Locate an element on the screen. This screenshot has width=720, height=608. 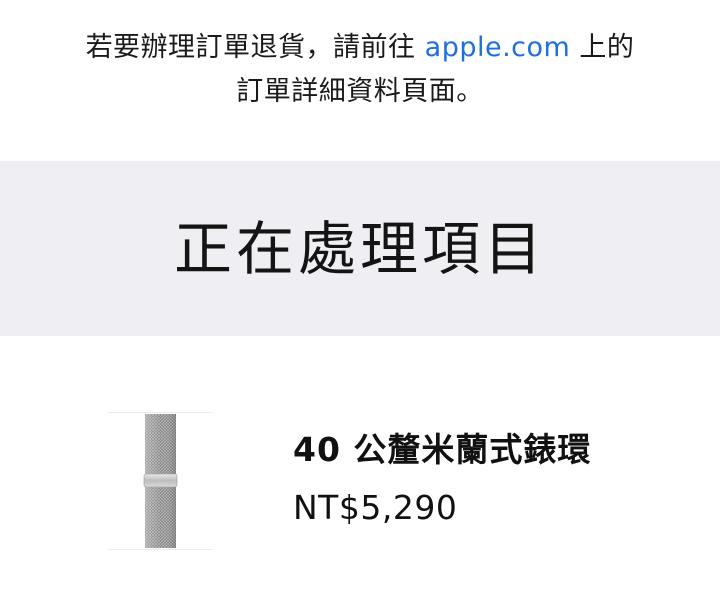
band-image is located at coordinates (160, 481).